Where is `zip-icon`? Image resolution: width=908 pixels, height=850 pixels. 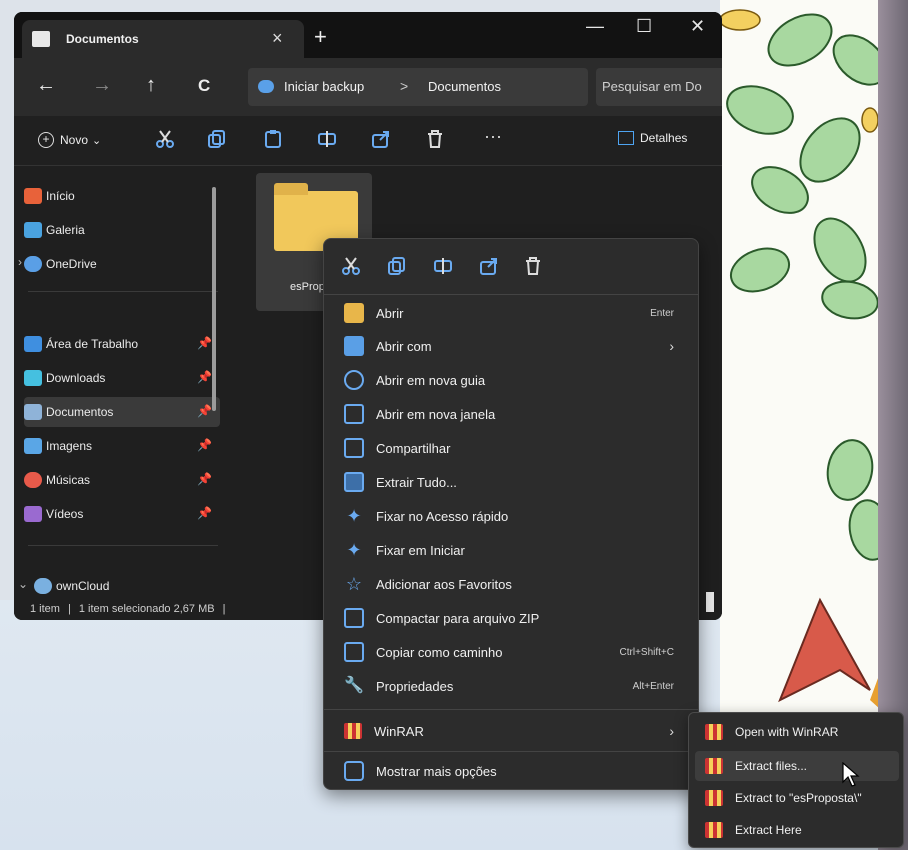
zip-icon is located at coordinates (354, 618).